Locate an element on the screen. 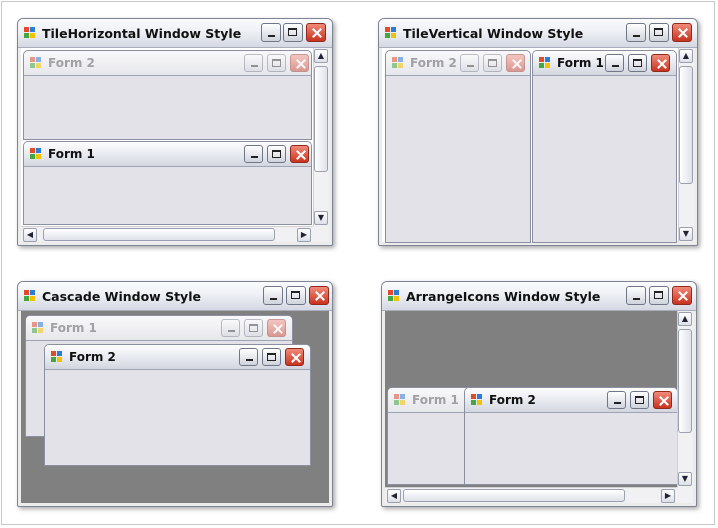 The width and height of the screenshot is (718, 528). title-bar: ArrangeIcons Window Style is located at coordinates (539, 296).